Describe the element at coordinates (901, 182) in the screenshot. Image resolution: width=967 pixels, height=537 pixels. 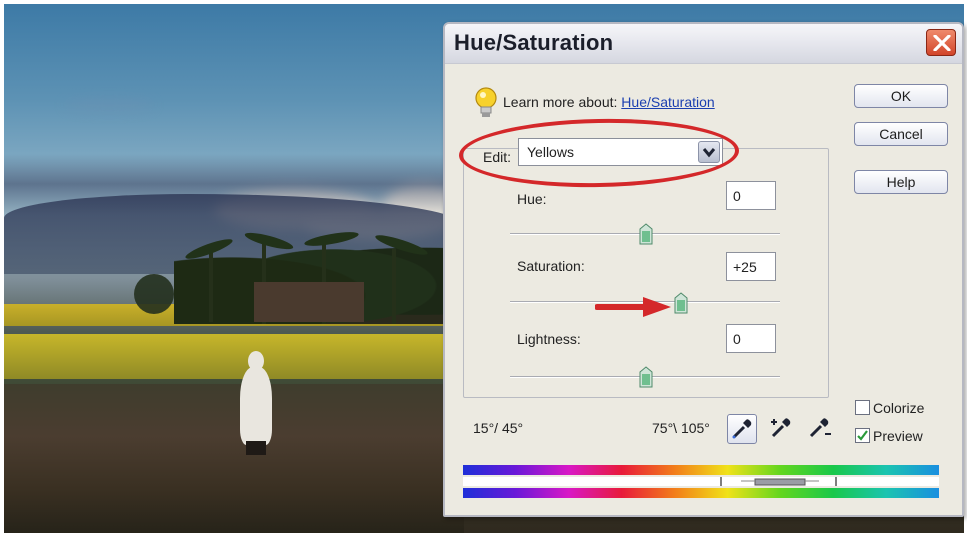
I see `help-button: Help` at that location.